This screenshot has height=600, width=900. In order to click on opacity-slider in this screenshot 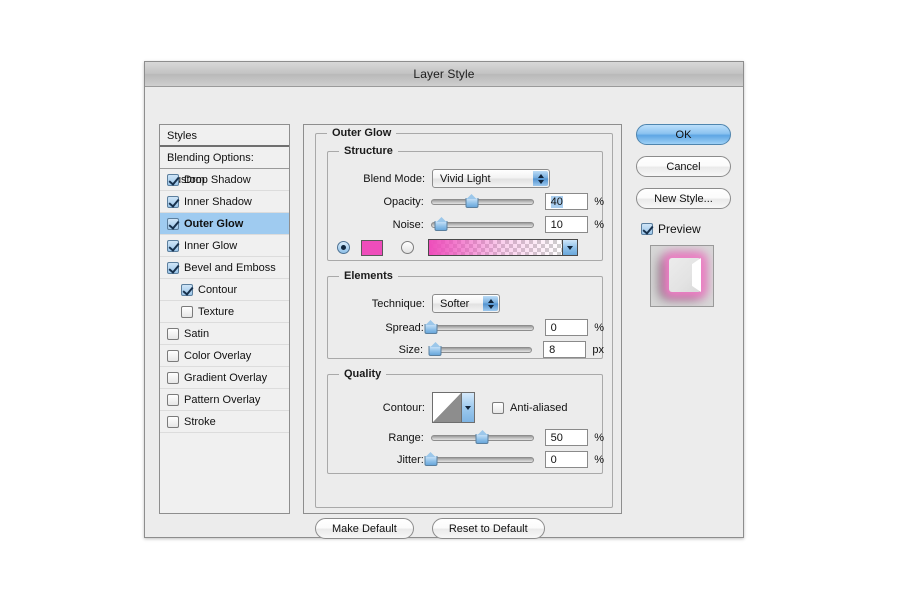, I will do `click(482, 201)`.